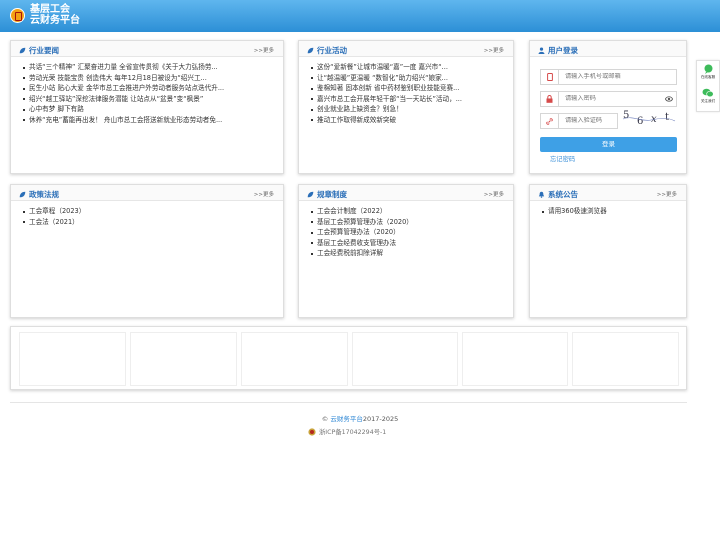 This screenshot has width=720, height=540. What do you see at coordinates (44, 194) in the screenshot?
I see `panel-title: 政策法规` at bounding box center [44, 194].